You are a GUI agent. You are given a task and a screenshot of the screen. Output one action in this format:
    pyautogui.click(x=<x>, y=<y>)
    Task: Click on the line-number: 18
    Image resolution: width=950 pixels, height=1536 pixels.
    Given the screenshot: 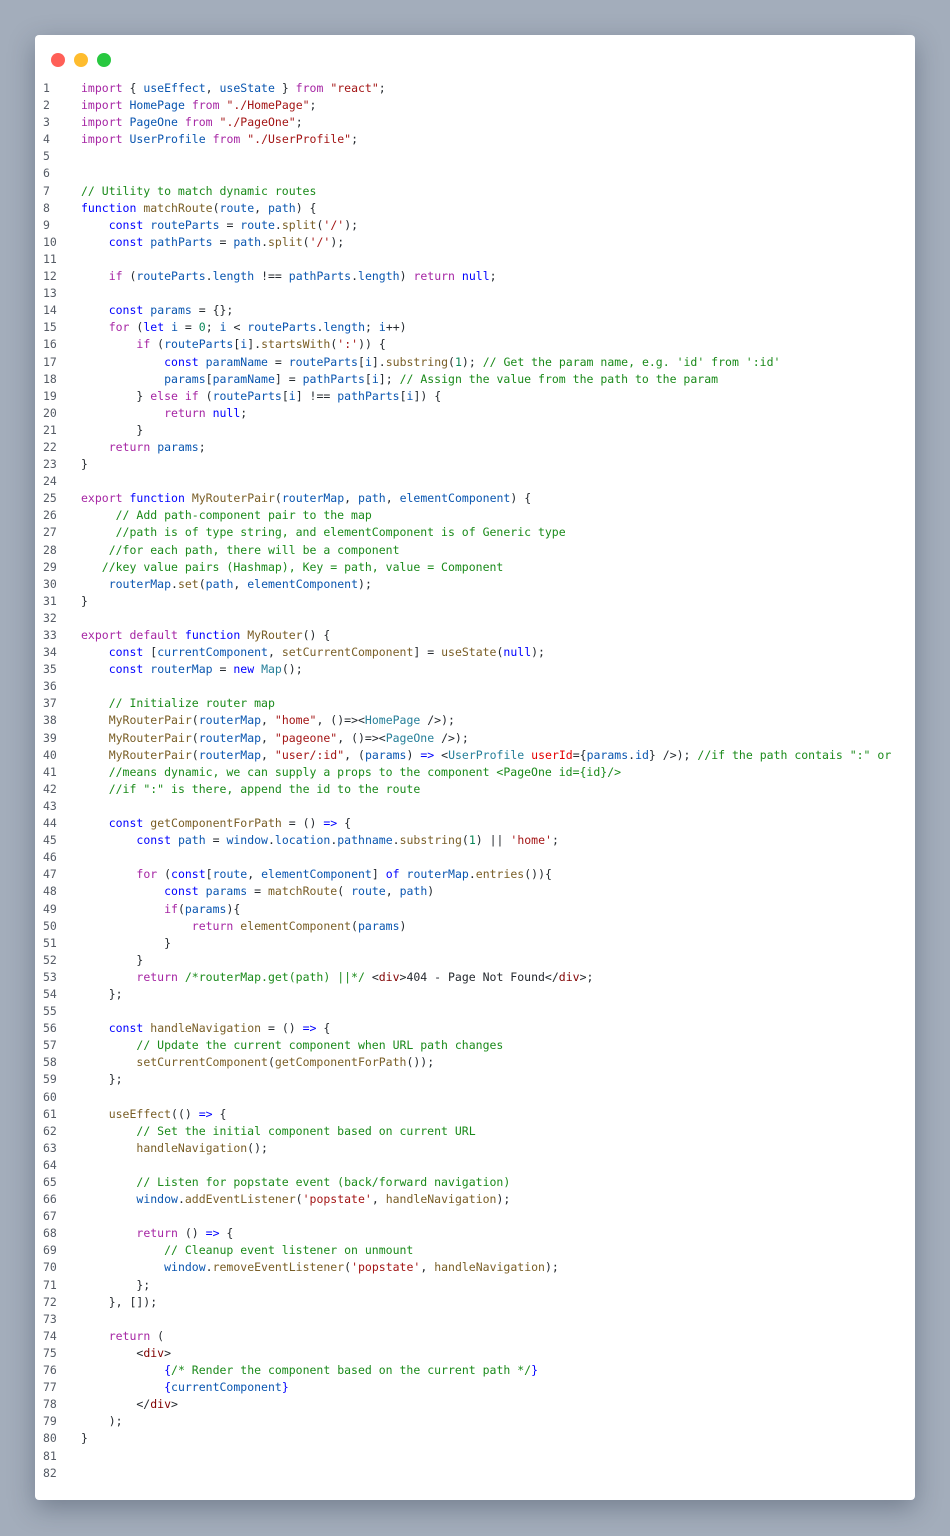 What is the action you would take?
    pyautogui.click(x=50, y=378)
    